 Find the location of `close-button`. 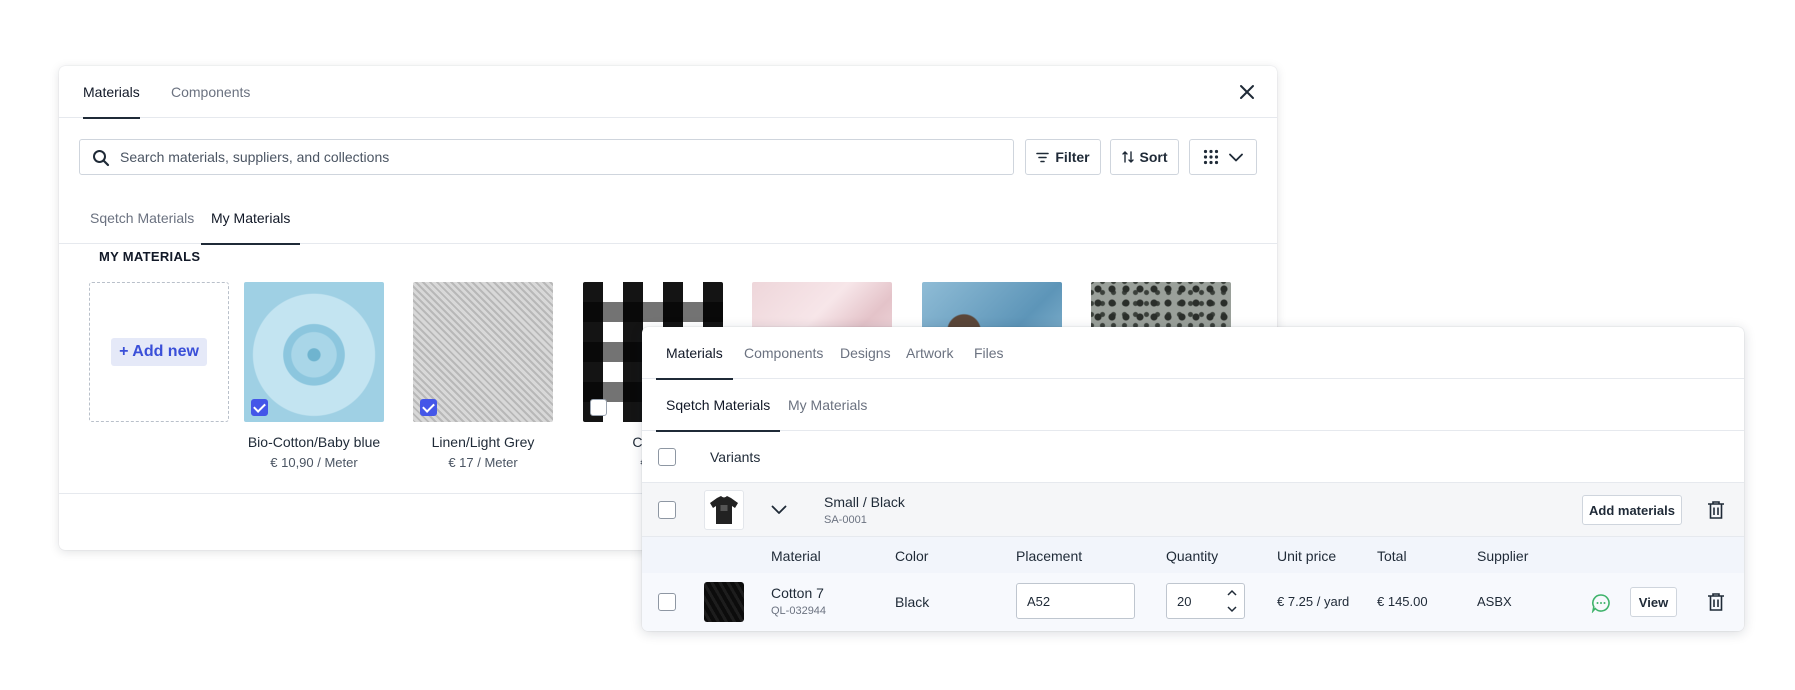

close-button is located at coordinates (1247, 92).